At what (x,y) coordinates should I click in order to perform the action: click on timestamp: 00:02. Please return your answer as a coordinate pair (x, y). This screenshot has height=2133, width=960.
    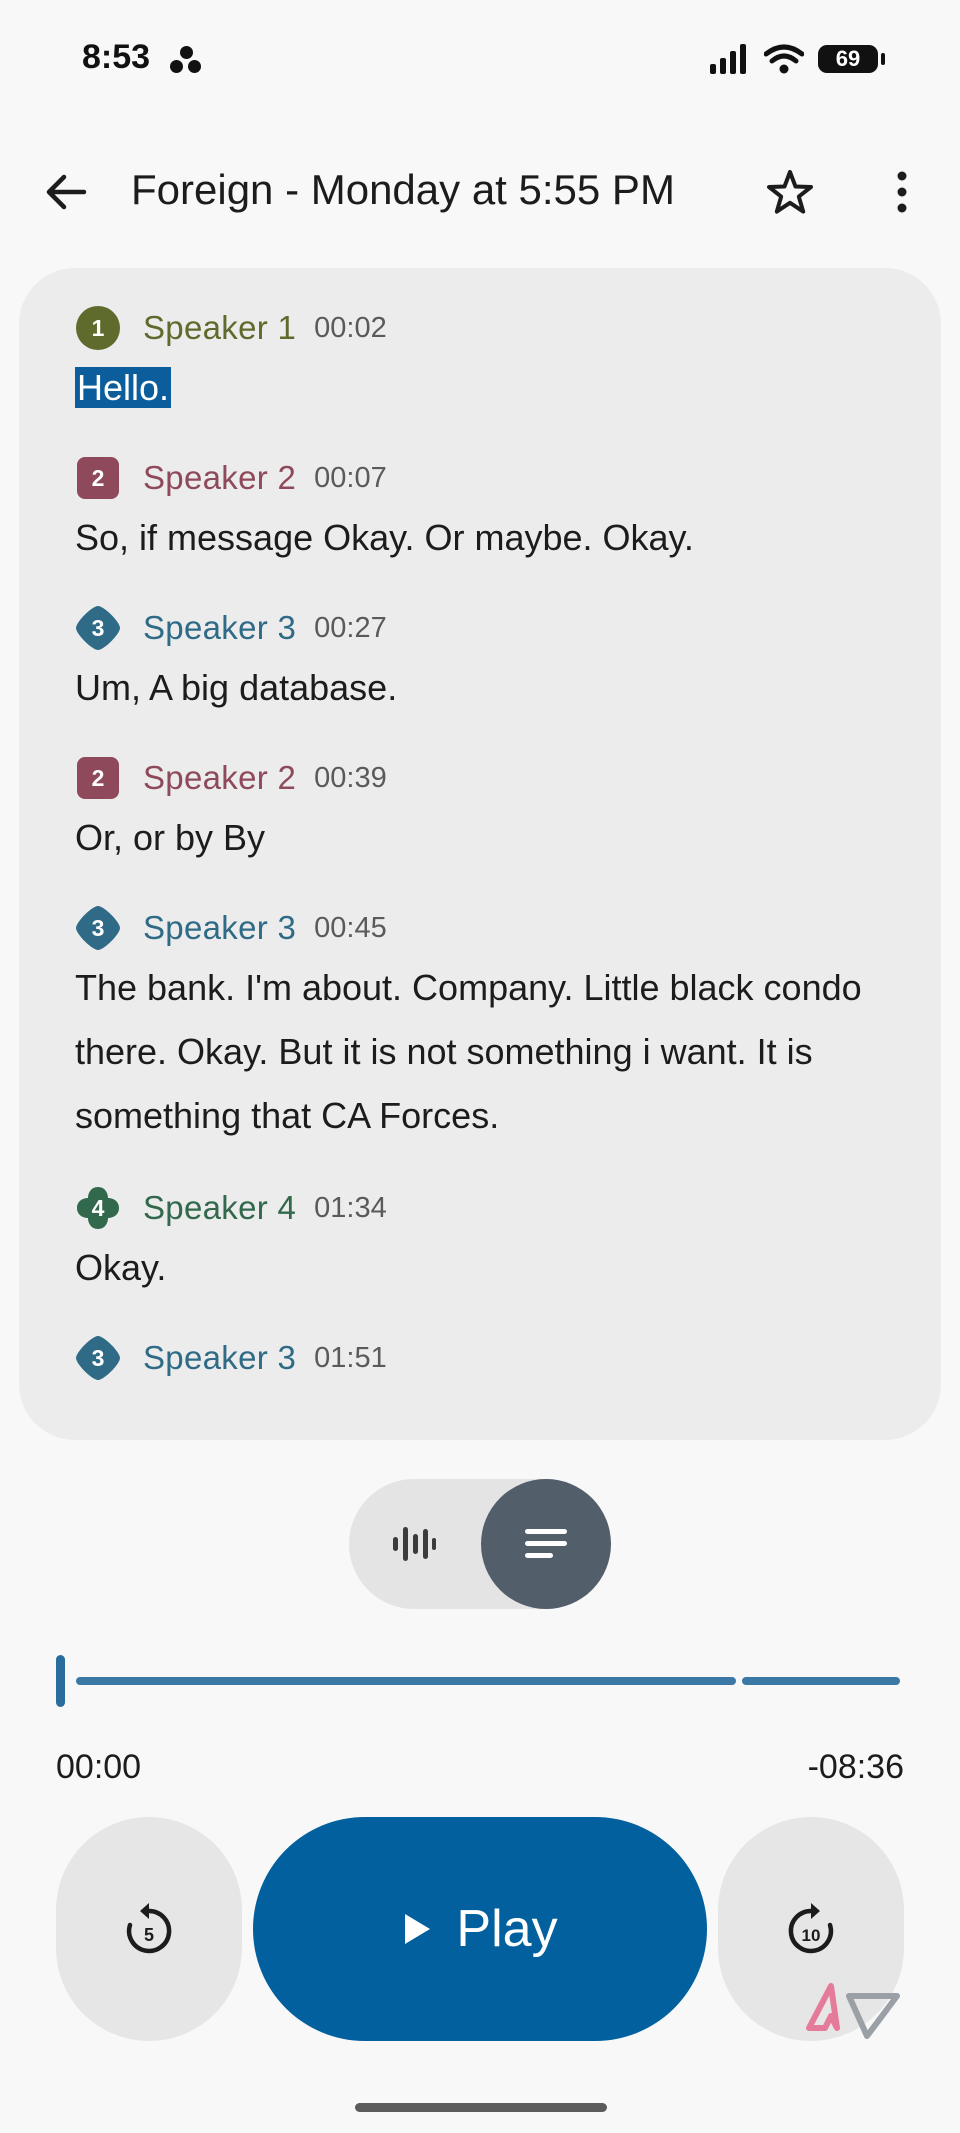
    Looking at the image, I should click on (350, 328).